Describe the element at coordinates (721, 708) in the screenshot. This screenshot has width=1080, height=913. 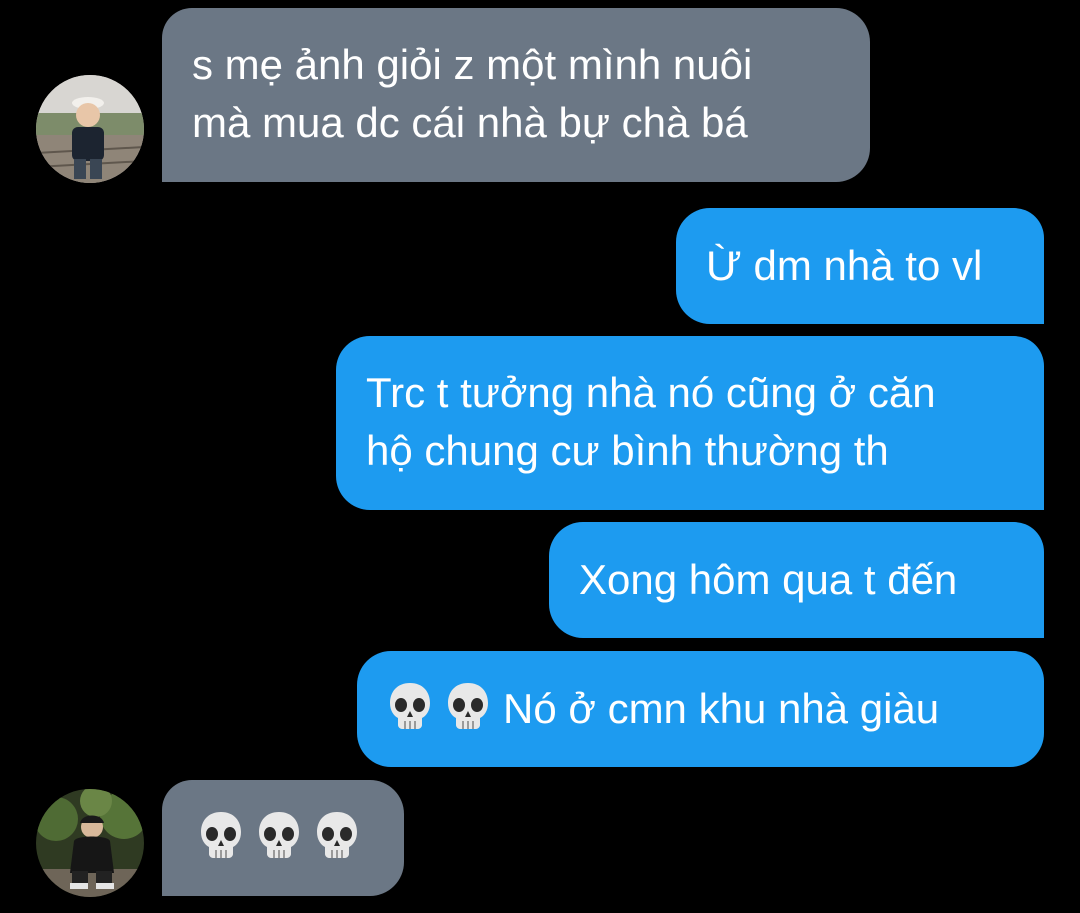
I see `message-text-line: Nó ở cmn khu nhà giàu` at that location.